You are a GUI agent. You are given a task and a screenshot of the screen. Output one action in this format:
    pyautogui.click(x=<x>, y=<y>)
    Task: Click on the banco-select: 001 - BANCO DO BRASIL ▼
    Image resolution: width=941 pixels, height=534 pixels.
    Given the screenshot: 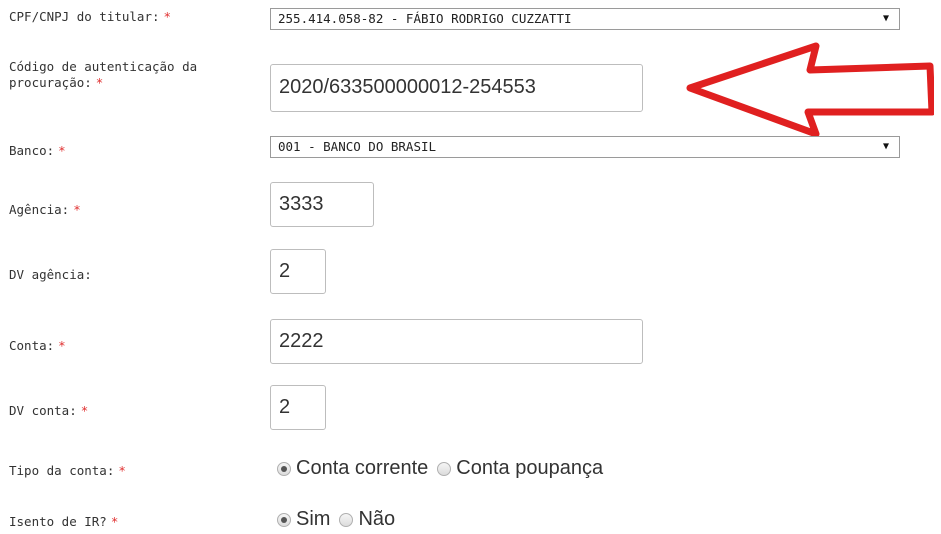 What is the action you would take?
    pyautogui.click(x=585, y=147)
    